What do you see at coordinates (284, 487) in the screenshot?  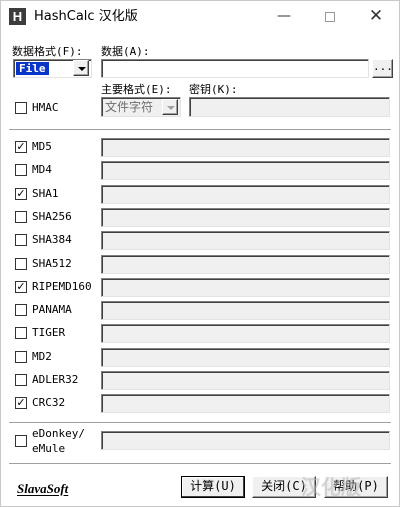 I see `close-button: 关闭(C)` at bounding box center [284, 487].